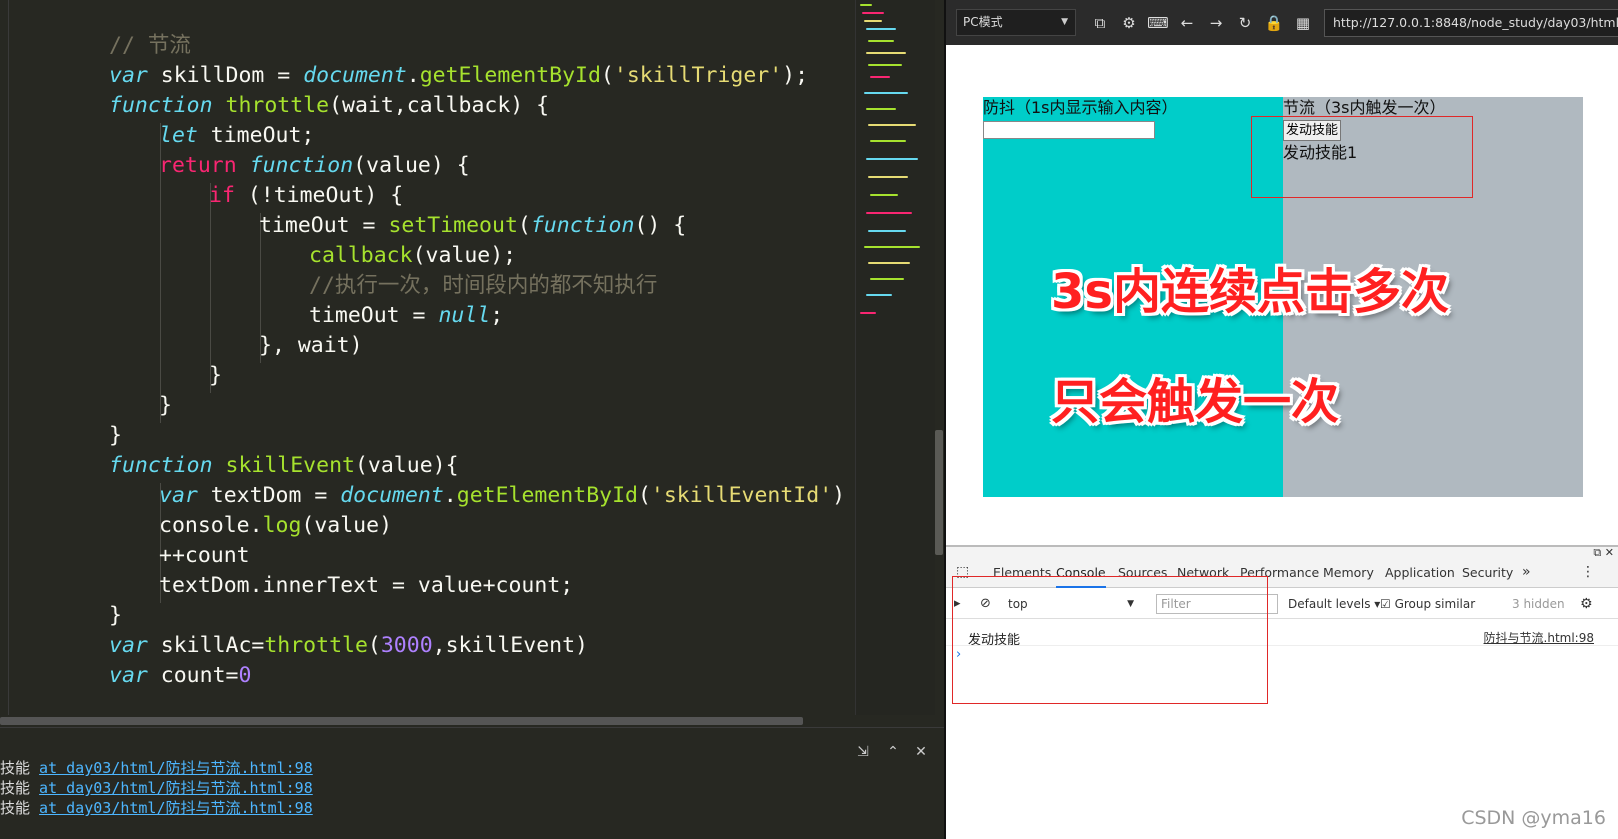 The image size is (1618, 839). What do you see at coordinates (483, 285) in the screenshot?
I see `code-line: //执行一次，时间段内的都不知执行` at bounding box center [483, 285].